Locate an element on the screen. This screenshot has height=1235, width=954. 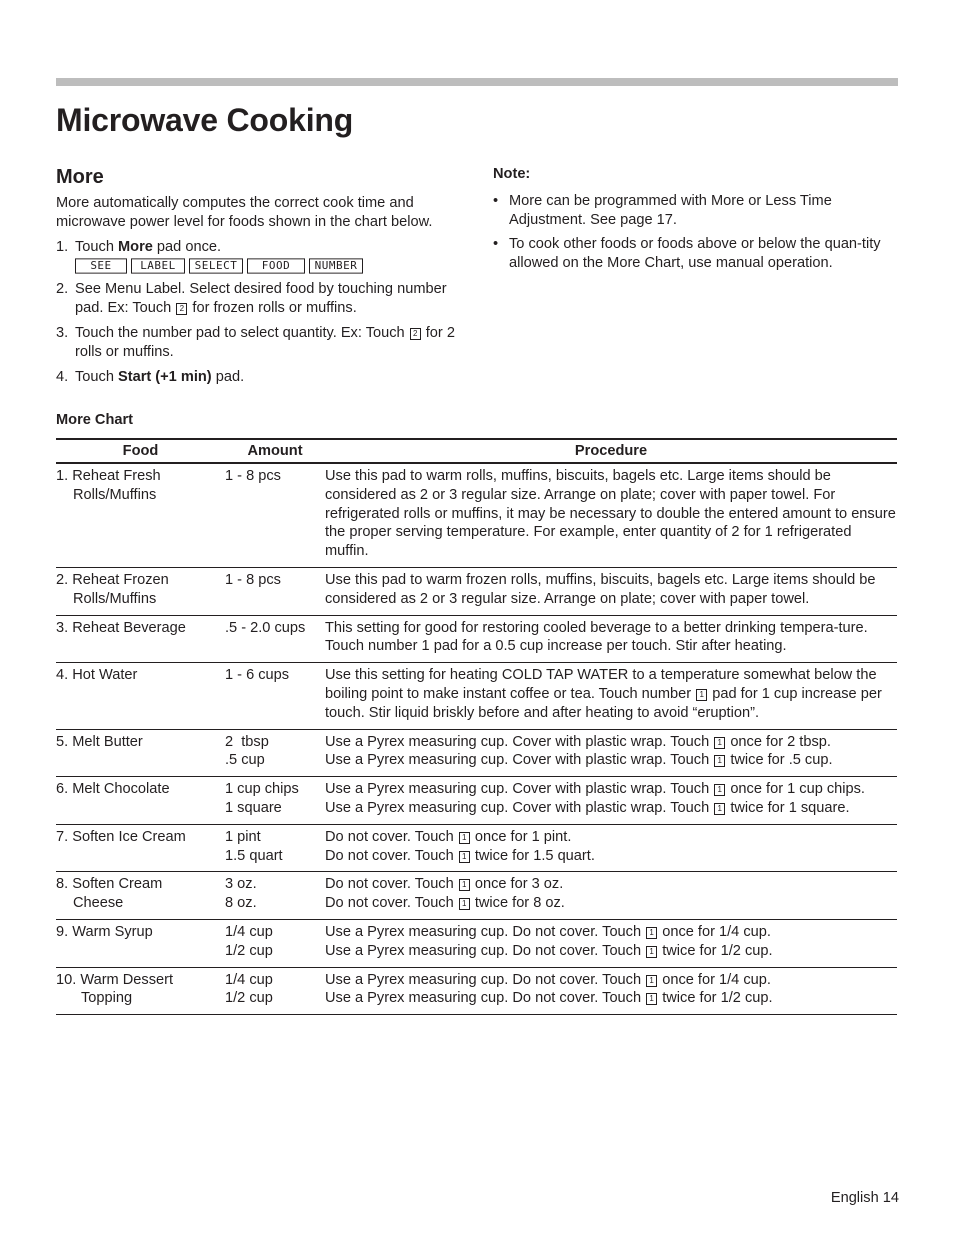
amount-value: 1 pint is located at coordinates (243, 836).